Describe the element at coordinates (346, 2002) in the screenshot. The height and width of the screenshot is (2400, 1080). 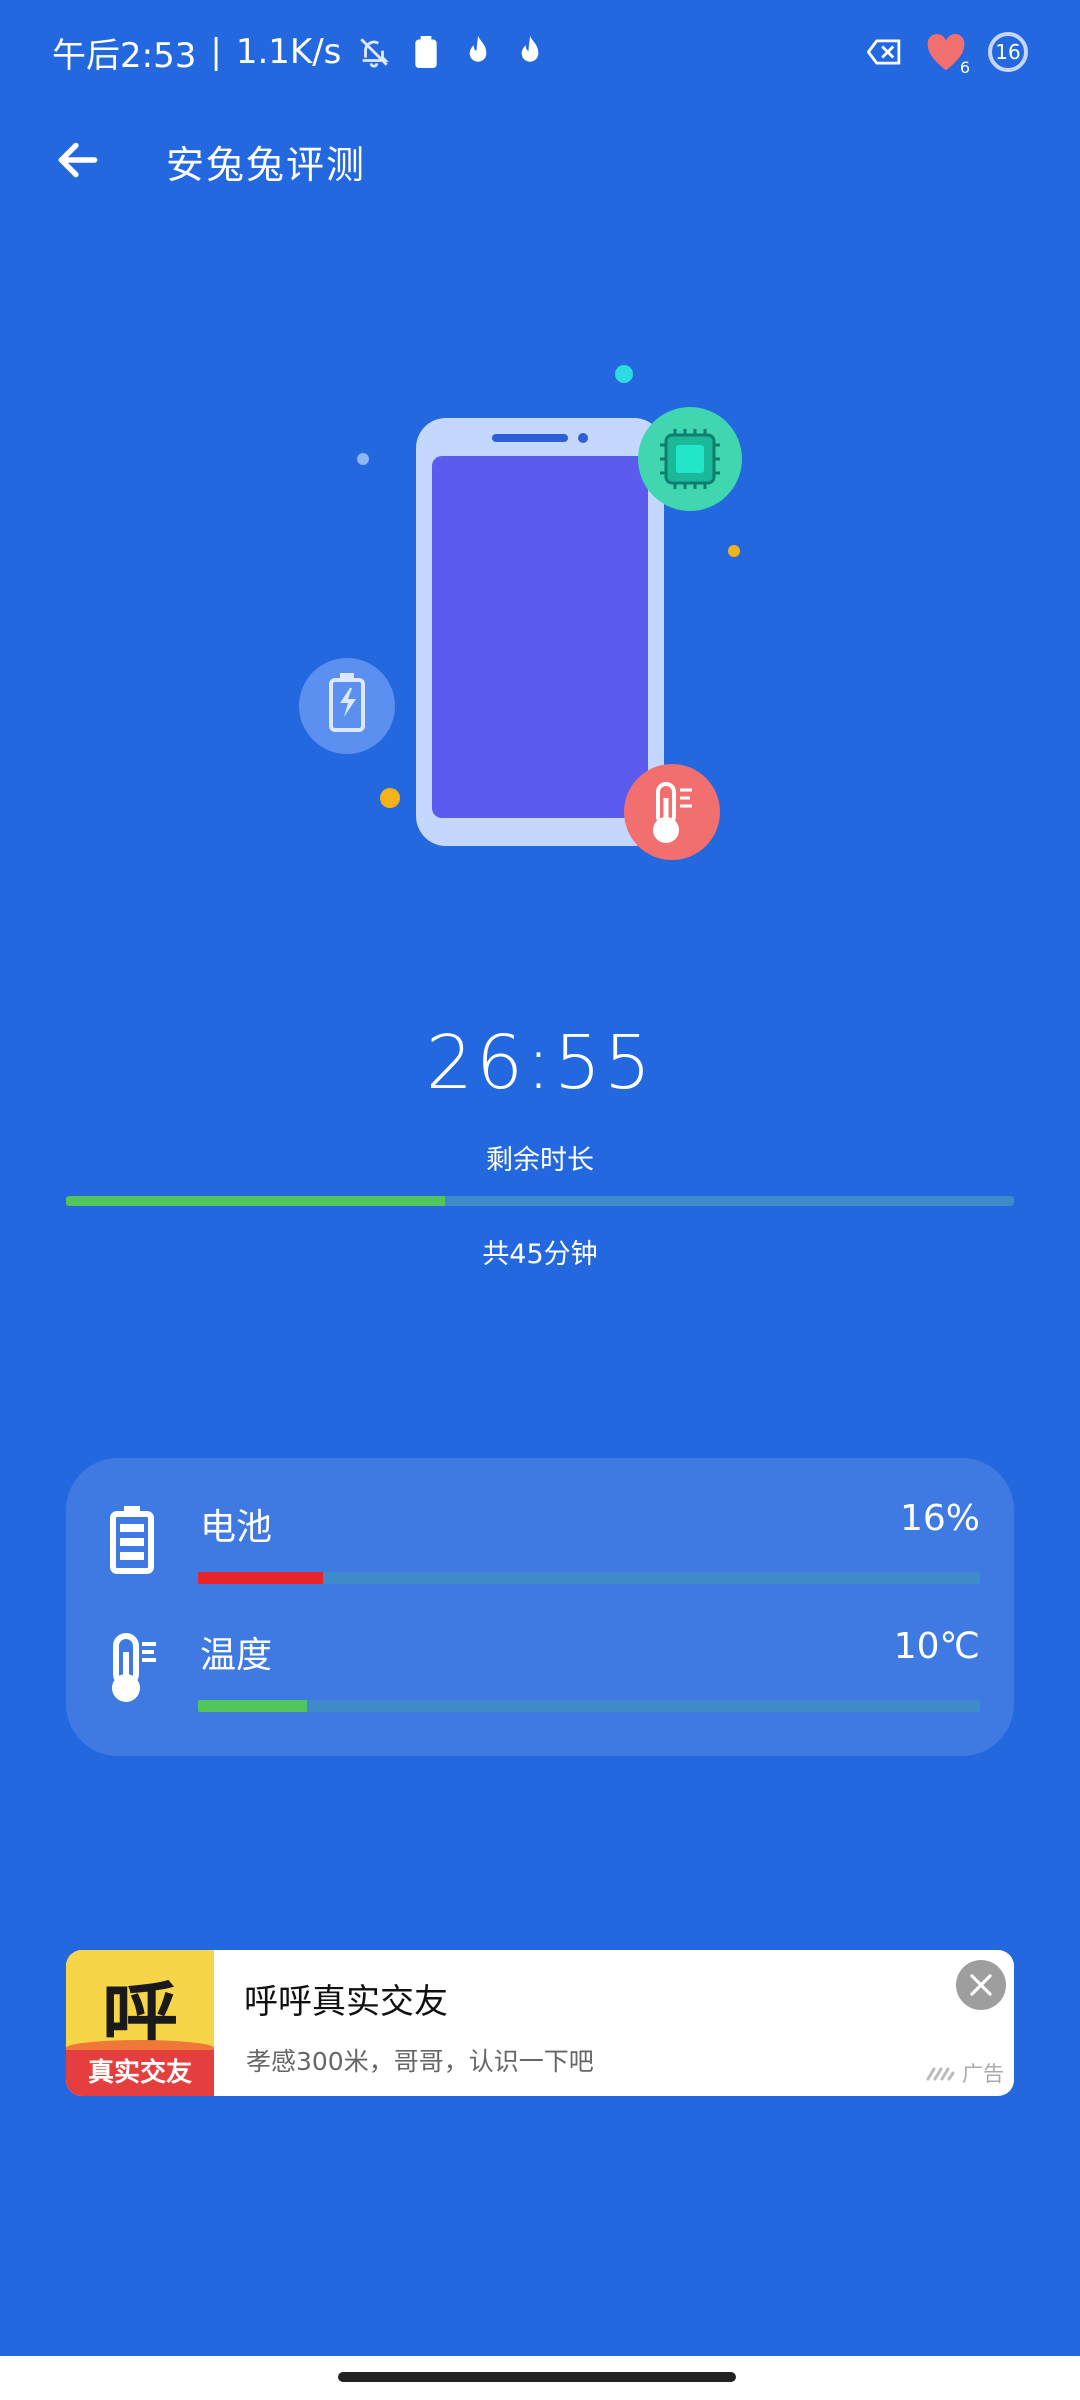
I see `ad-title: 呼呼真实交友` at that location.